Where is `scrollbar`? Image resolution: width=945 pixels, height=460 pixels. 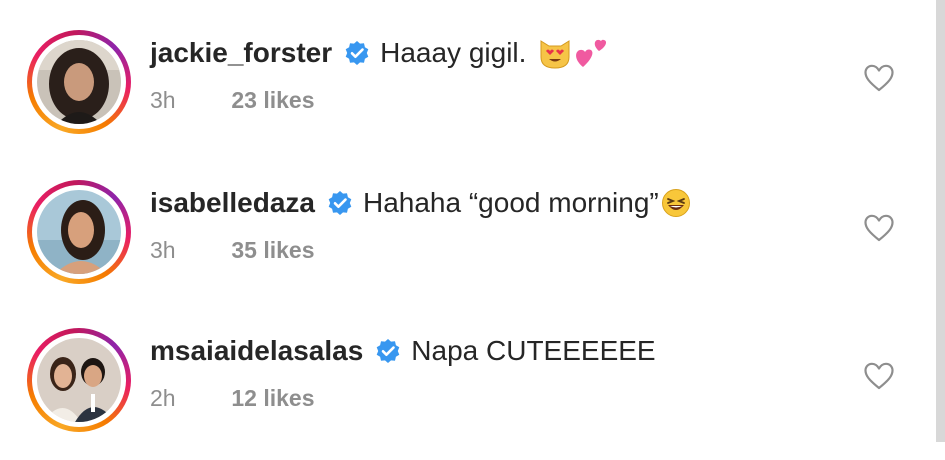 scrollbar is located at coordinates (940, 221).